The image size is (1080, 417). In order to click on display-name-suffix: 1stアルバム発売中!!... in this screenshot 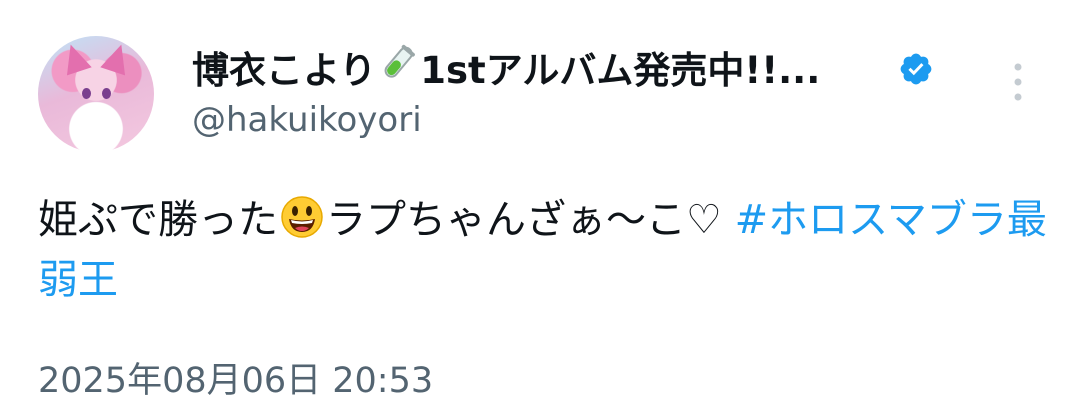, I will do `click(620, 70)`.